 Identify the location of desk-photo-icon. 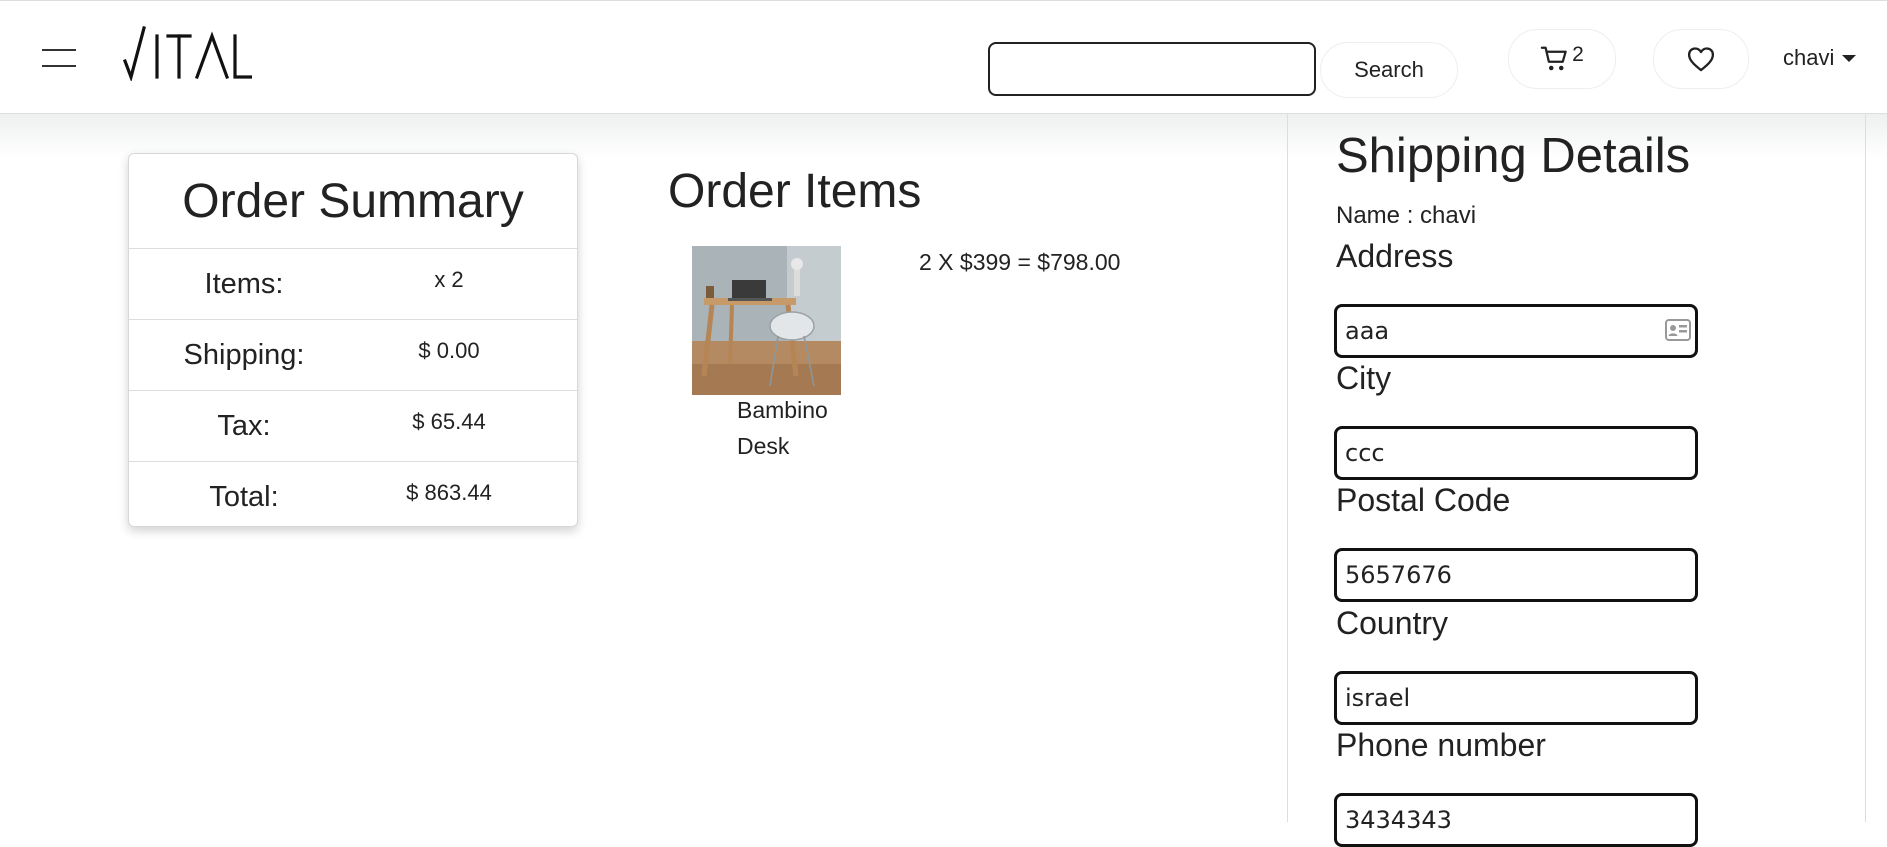
(766, 320).